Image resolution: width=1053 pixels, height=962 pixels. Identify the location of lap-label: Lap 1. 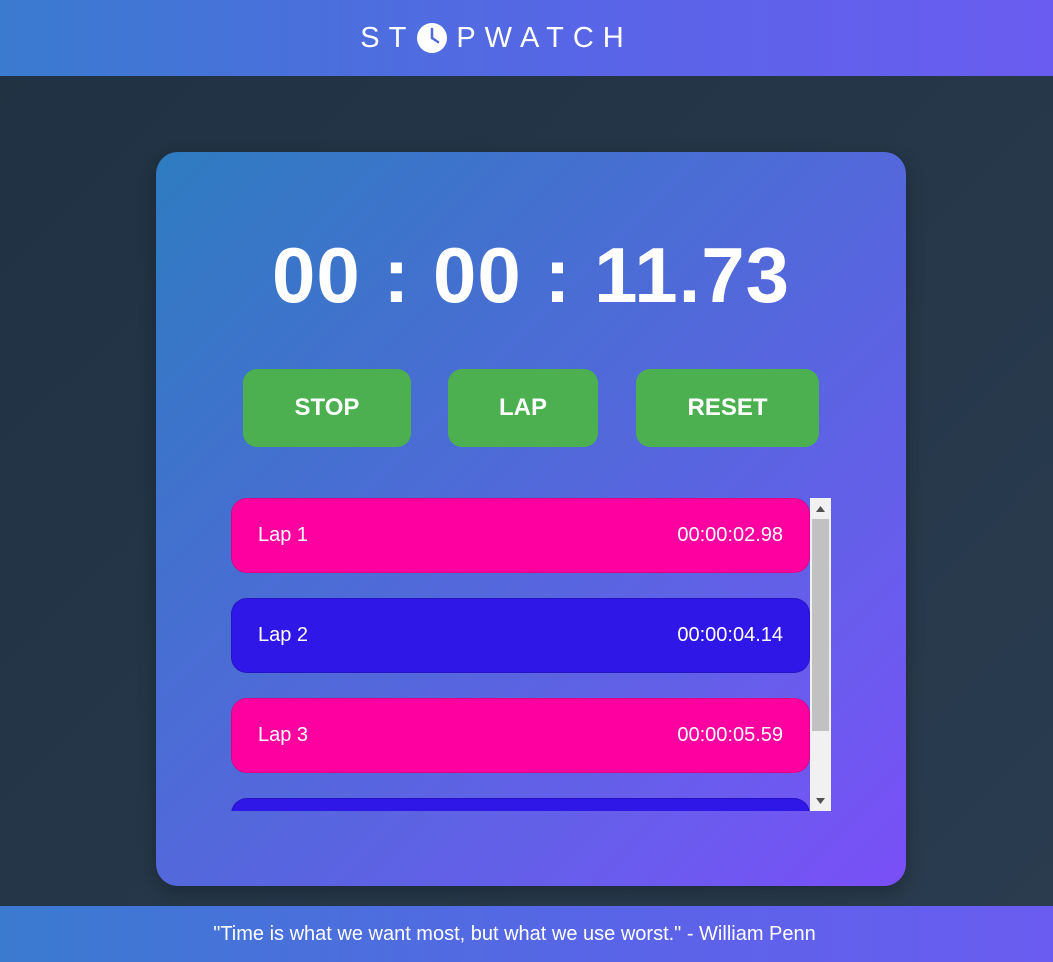
(283, 535).